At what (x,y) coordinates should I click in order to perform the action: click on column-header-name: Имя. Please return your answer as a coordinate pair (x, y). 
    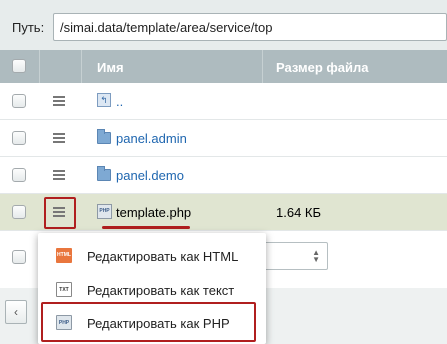
    Looking at the image, I should click on (110, 67).